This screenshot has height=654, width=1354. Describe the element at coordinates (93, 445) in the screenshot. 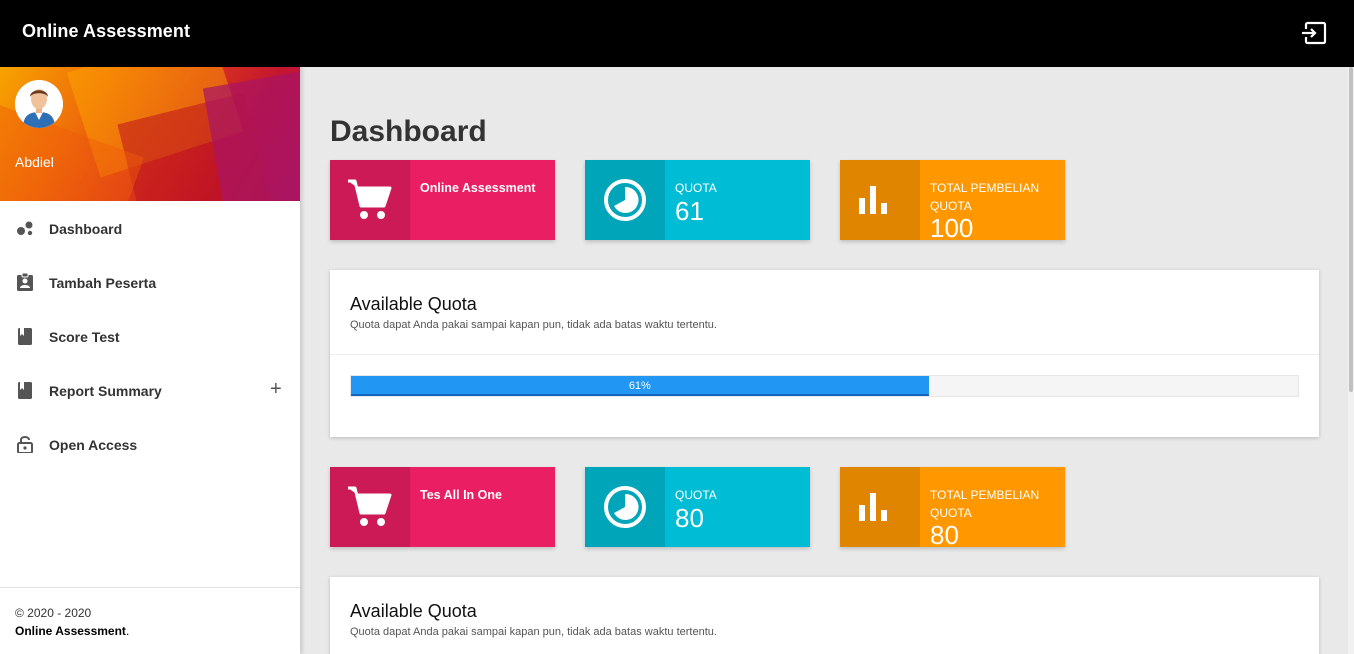

I see `sidebar-item-label: Open Access` at that location.